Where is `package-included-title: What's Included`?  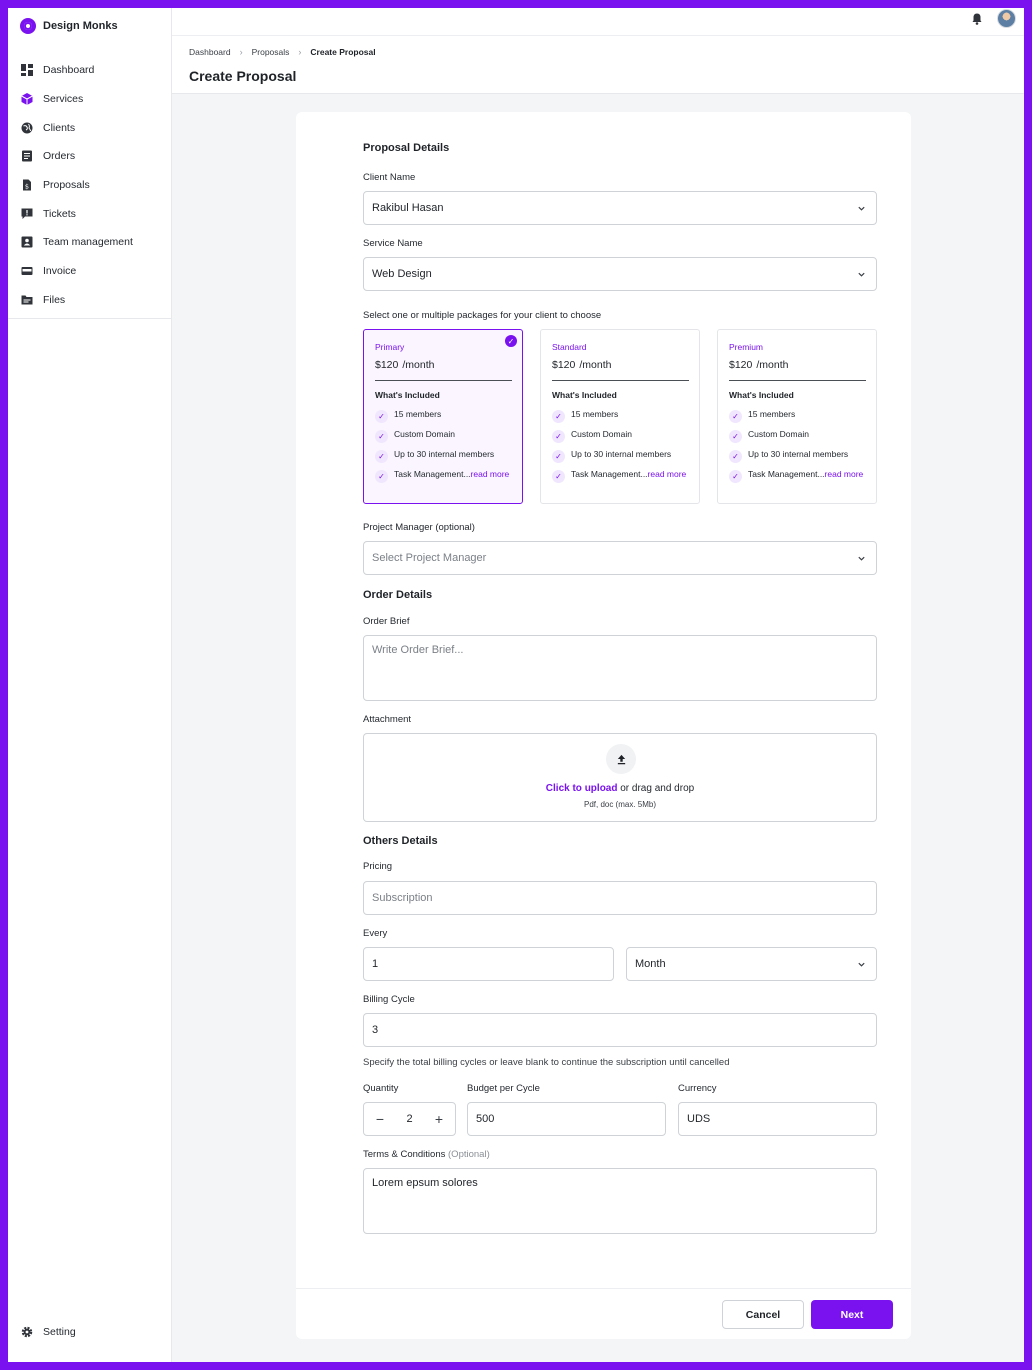
package-included-title: What's Included is located at coordinates (584, 395).